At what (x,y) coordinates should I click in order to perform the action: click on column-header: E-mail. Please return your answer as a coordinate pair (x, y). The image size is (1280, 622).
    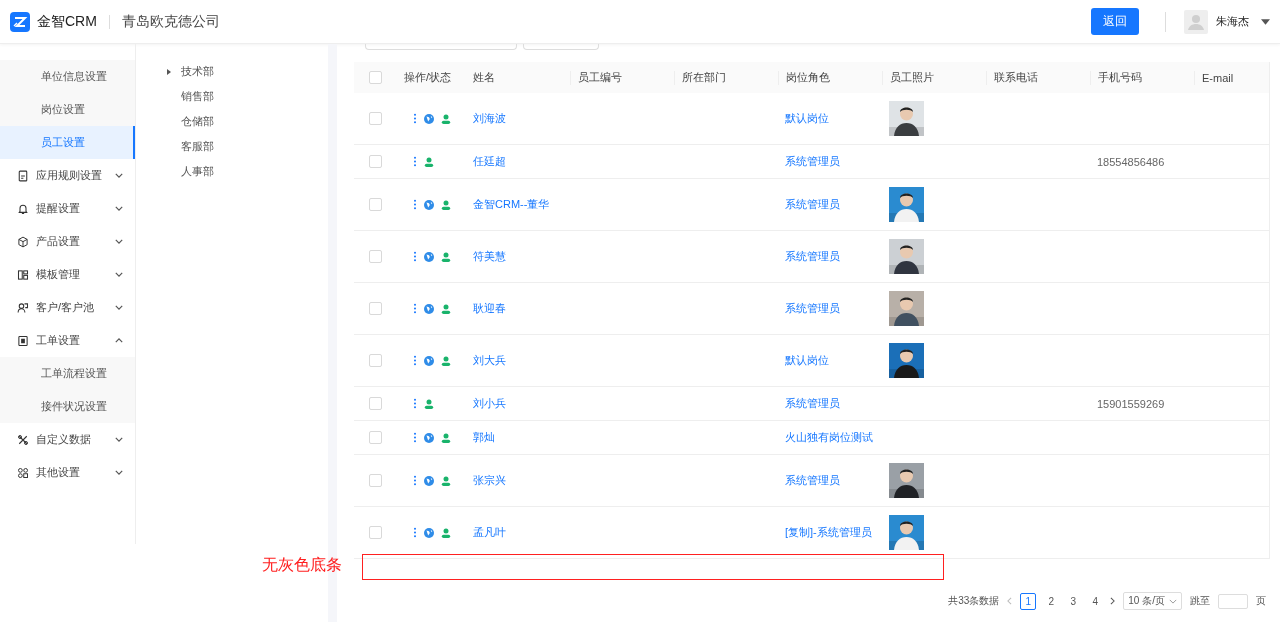
    Looking at the image, I should click on (1218, 77).